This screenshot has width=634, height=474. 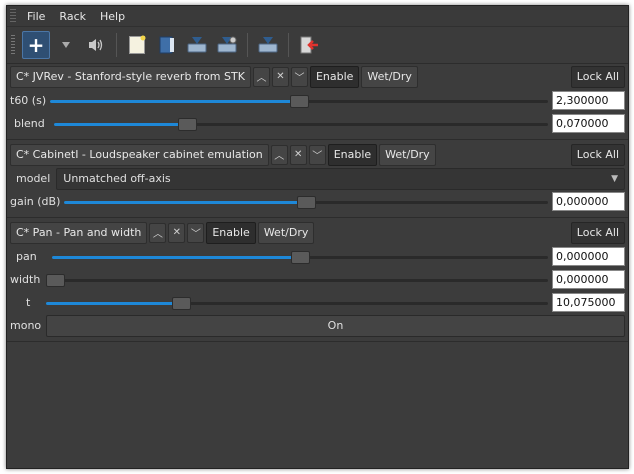 What do you see at coordinates (79, 232) in the screenshot?
I see `plugin-name: C* Pan - Pan and width` at bounding box center [79, 232].